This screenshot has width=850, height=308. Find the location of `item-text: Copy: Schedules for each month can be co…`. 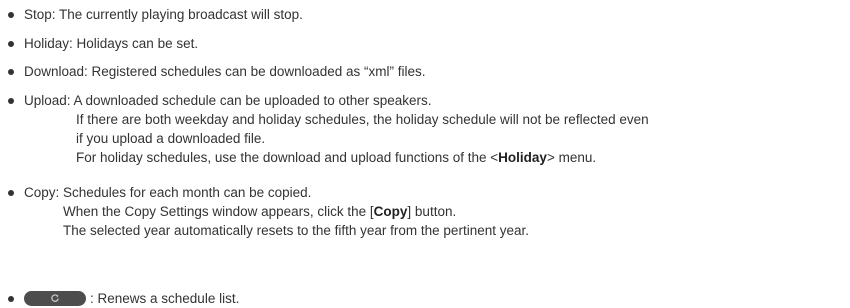

item-text: Copy: Schedules for each month can be co… is located at coordinates (168, 192).